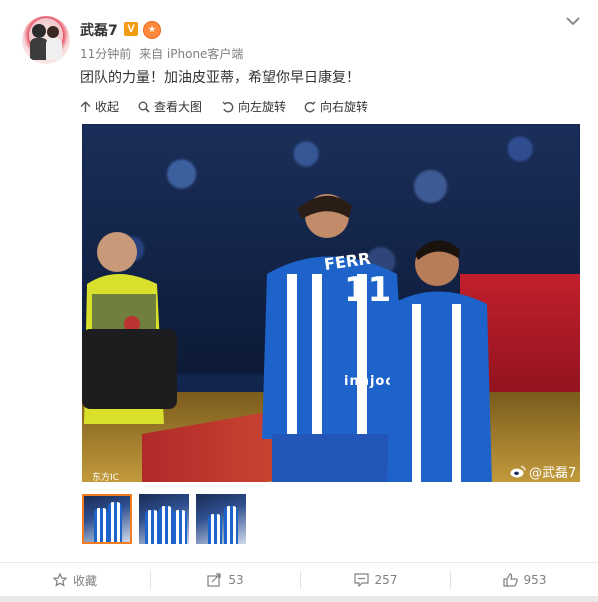 This screenshot has width=598, height=602. What do you see at coordinates (518, 471) in the screenshot?
I see `weibo-logo-icon` at bounding box center [518, 471].